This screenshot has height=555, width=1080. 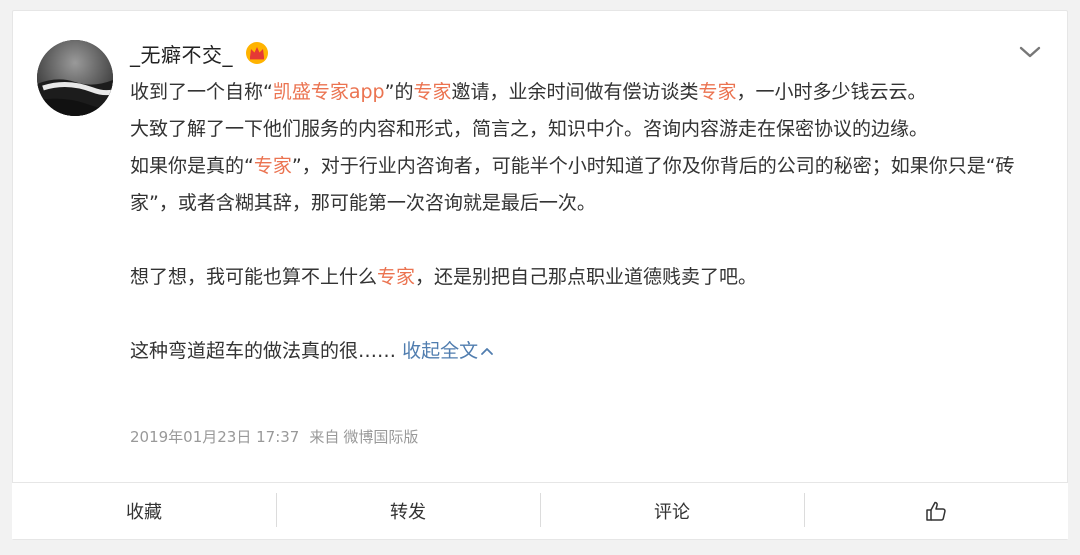 What do you see at coordinates (1030, 52) in the screenshot?
I see `chevron-down-icon` at bounding box center [1030, 52].